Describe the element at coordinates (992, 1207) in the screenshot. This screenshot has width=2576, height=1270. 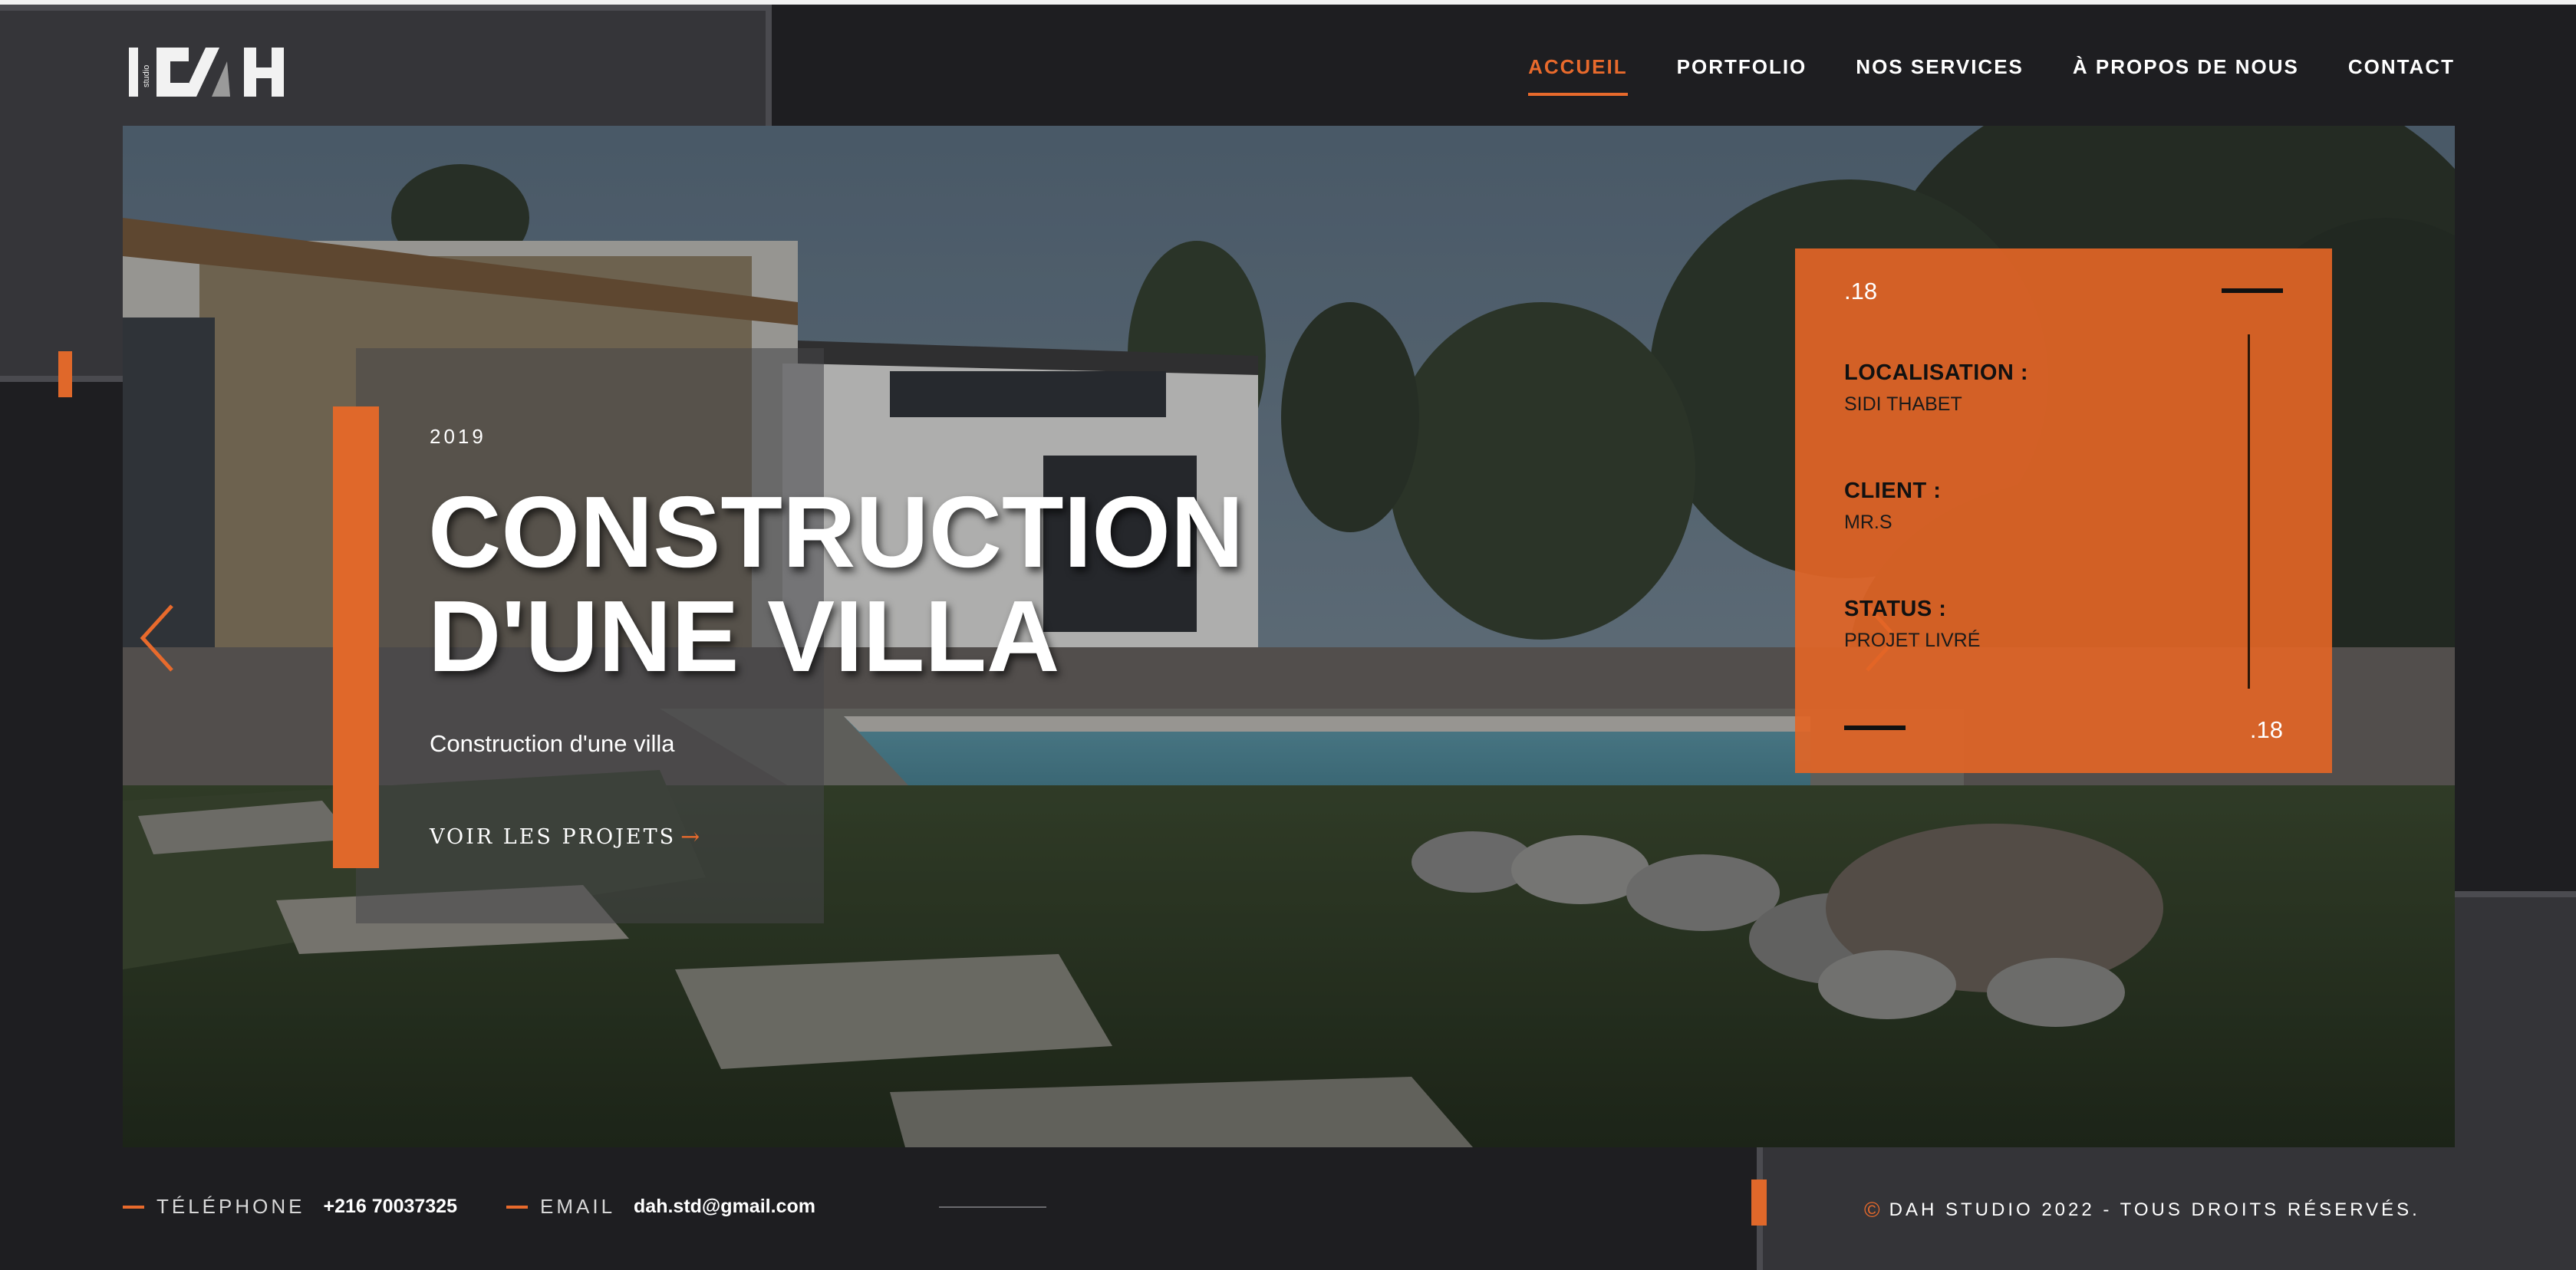
I see `footer-divider` at that location.